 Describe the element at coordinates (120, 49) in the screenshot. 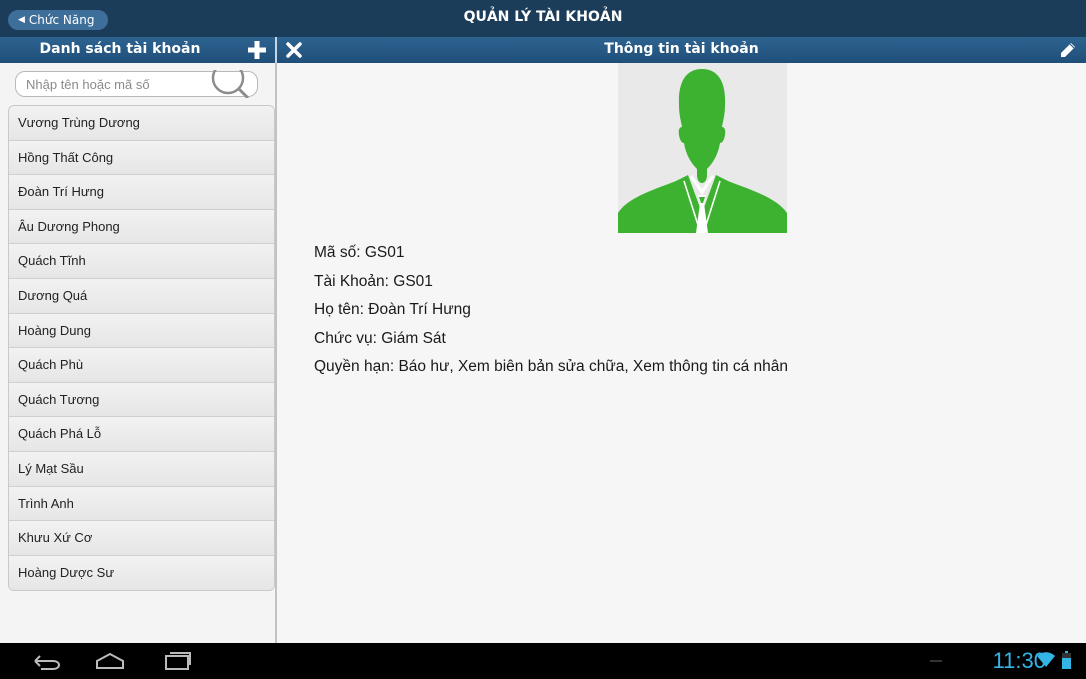

I see `account-list-title: Danh sách tài khoản` at that location.